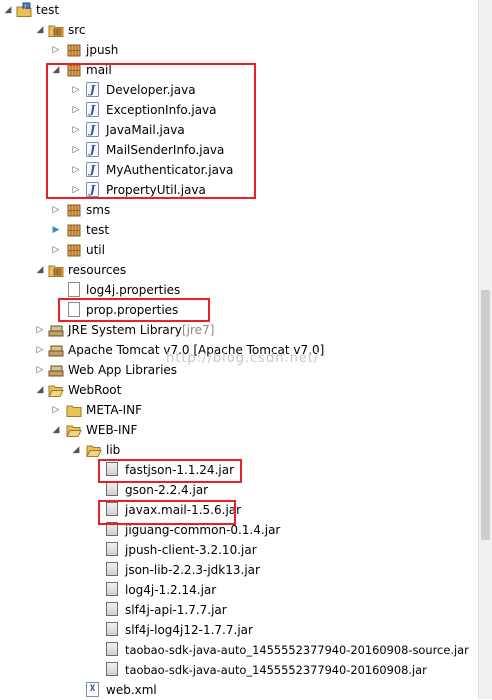 This screenshot has width=492, height=700. What do you see at coordinates (151, 90) in the screenshot?
I see `file-label: Developer.java` at bounding box center [151, 90].